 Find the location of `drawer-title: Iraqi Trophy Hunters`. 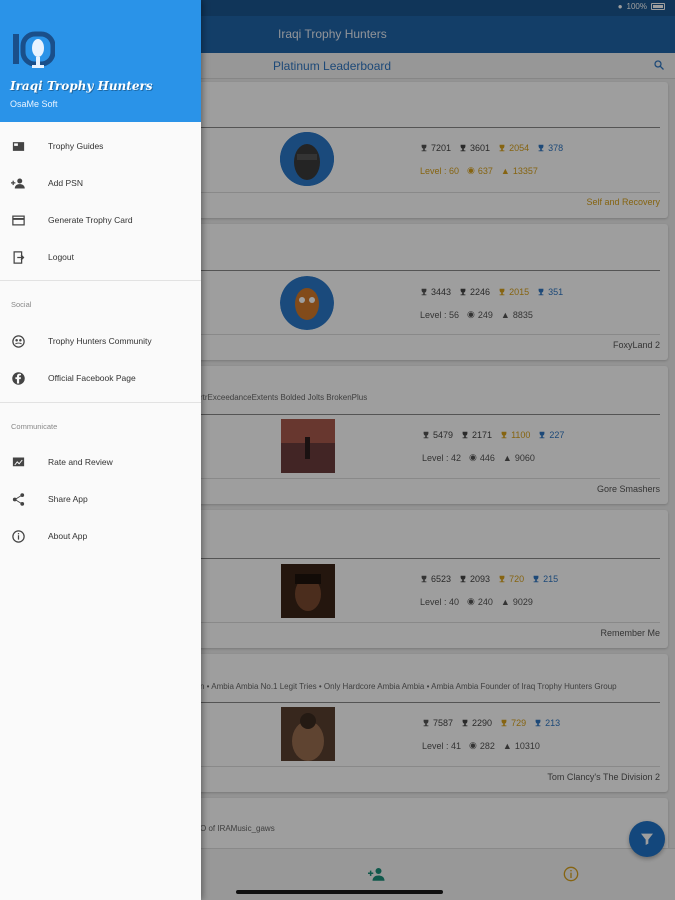

drawer-title: Iraqi Trophy Hunters is located at coordinates (81, 86).